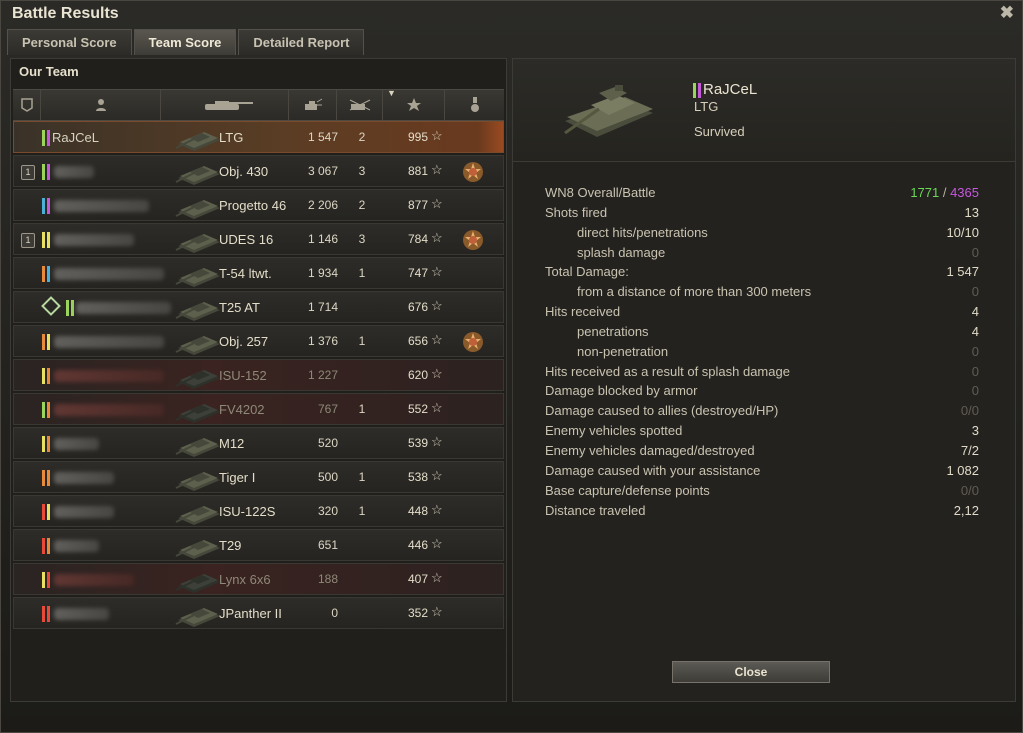  Describe the element at coordinates (253, 205) in the screenshot. I see `vehicle-name: Progetto 46` at that location.